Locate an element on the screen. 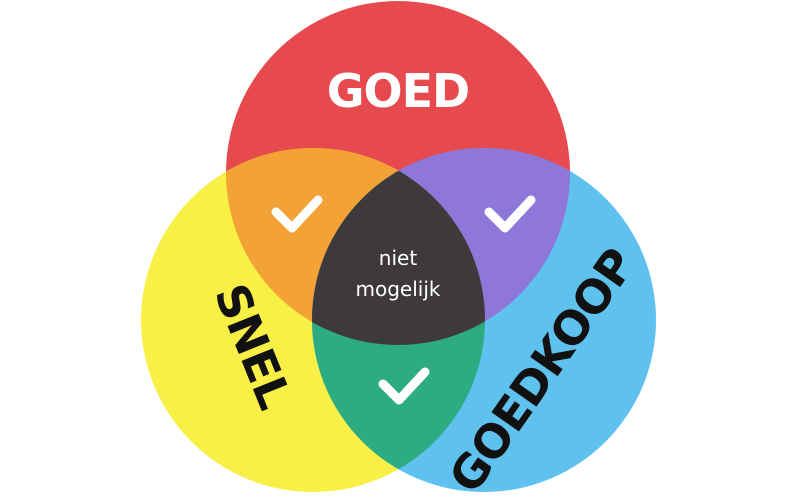  center-label-line2: mogelijk is located at coordinates (398, 289).